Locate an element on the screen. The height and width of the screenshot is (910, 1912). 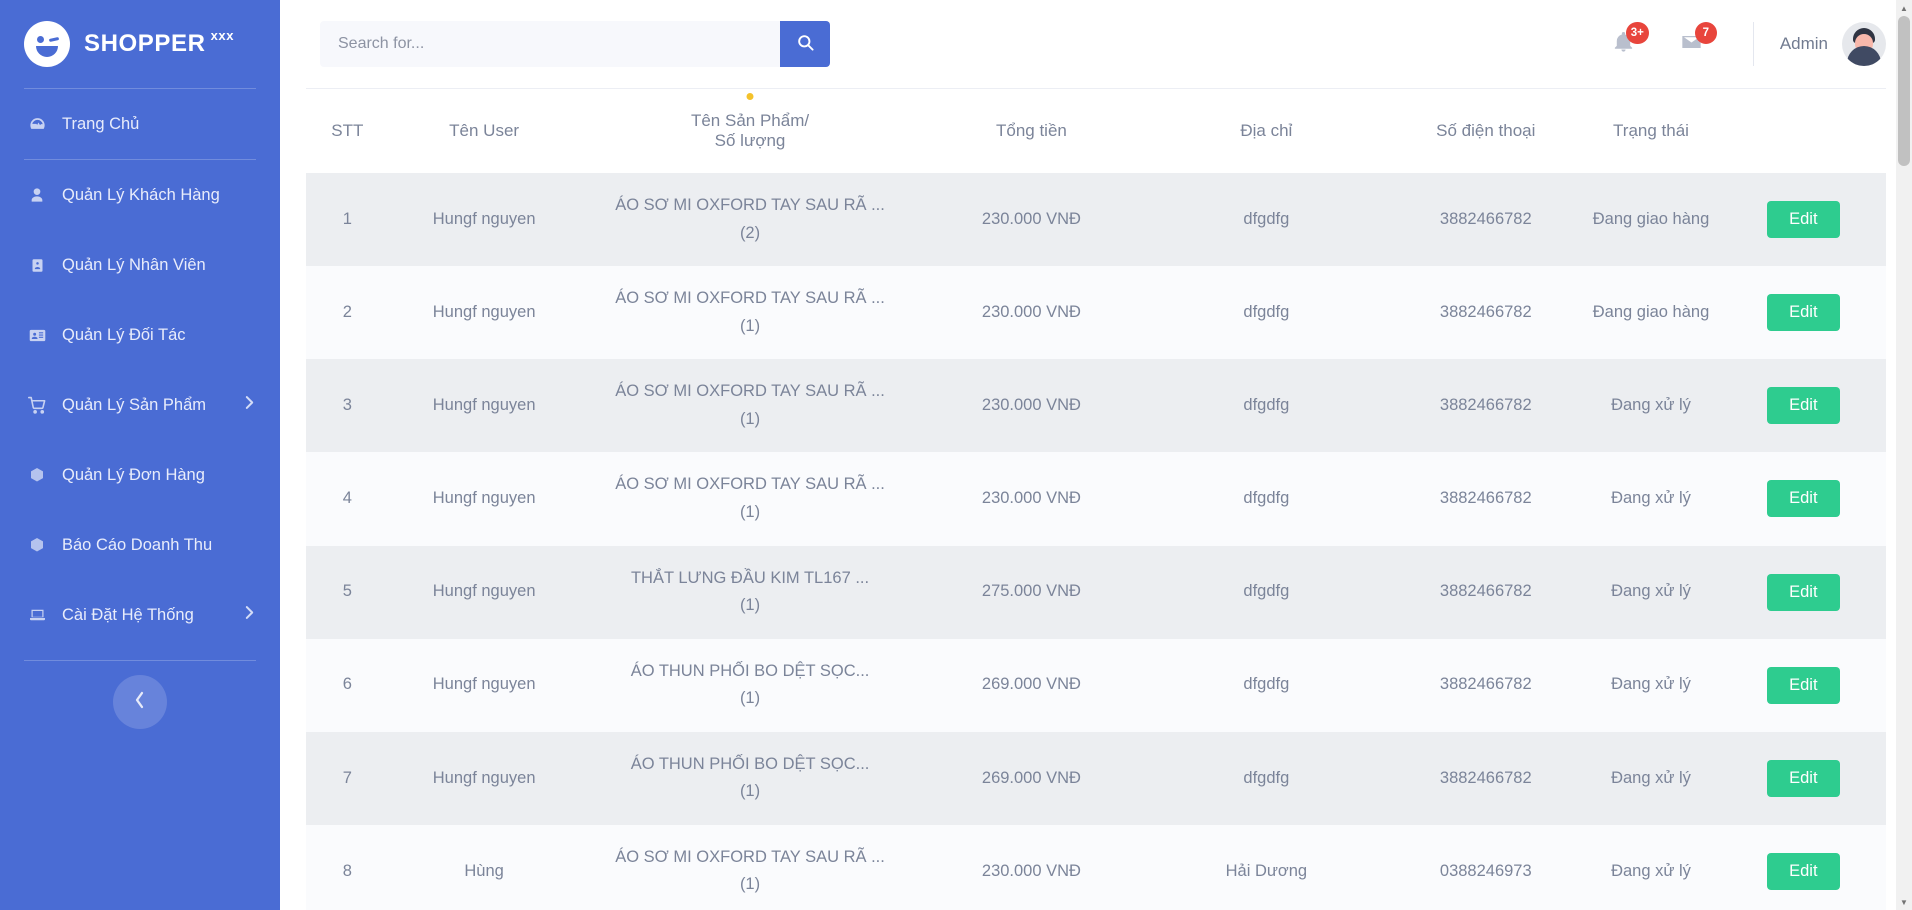
brand-superscript: xxx is located at coordinates (222, 35).